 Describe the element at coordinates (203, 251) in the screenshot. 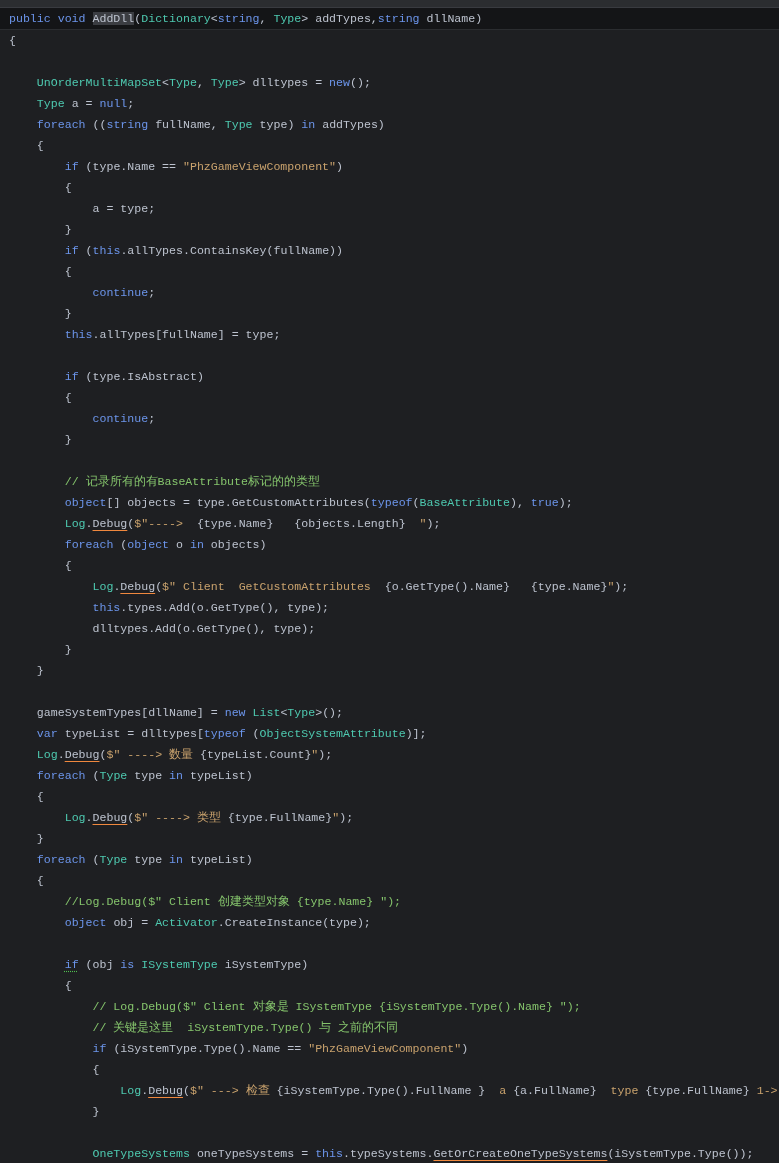

I see `code-line: if (this.allTypes.ContainsKey(fullName))` at that location.